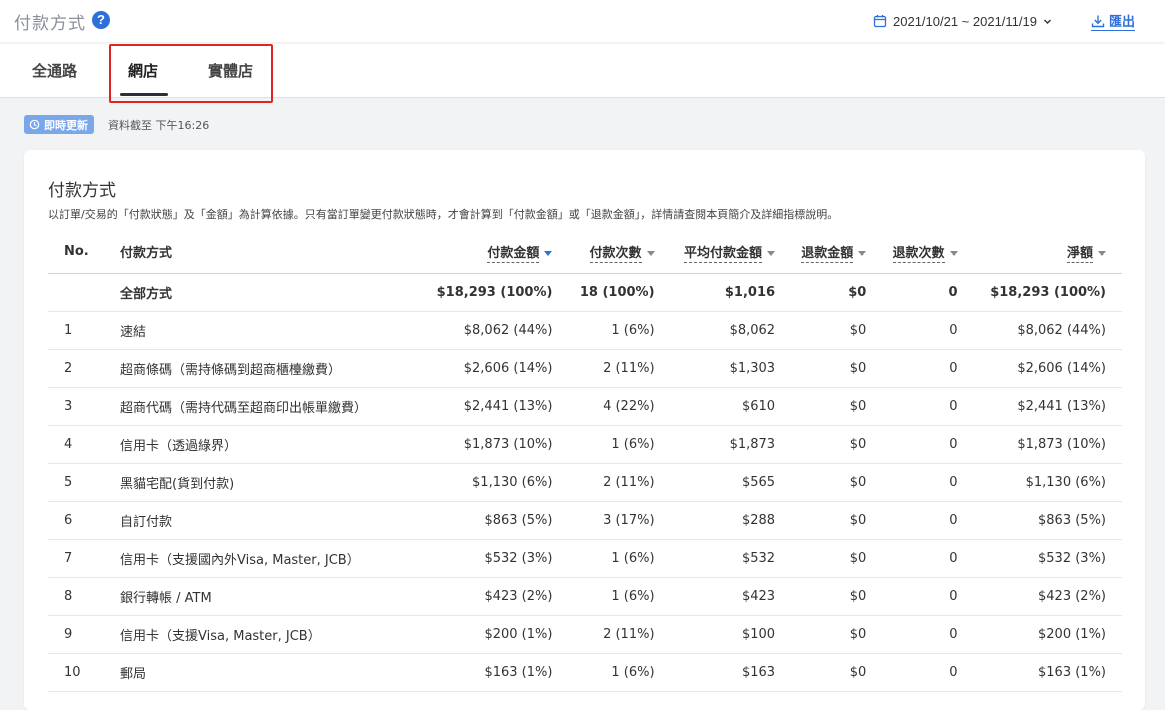  Describe the element at coordinates (270, 330) in the screenshot. I see `table-cell: 速結` at that location.